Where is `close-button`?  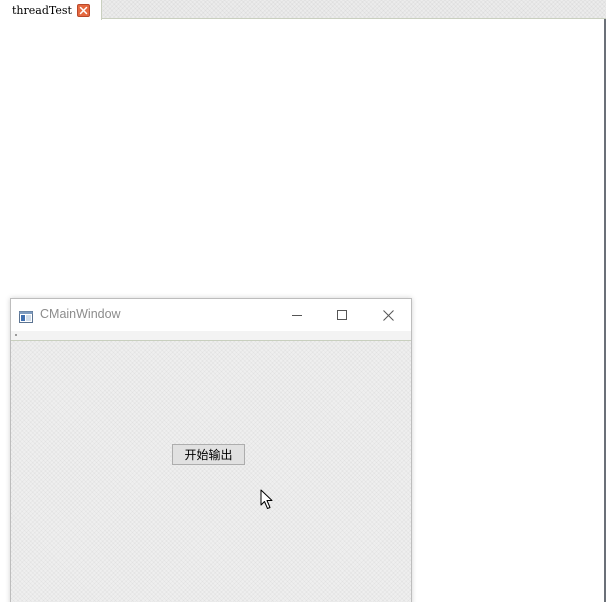 close-button is located at coordinates (388, 315).